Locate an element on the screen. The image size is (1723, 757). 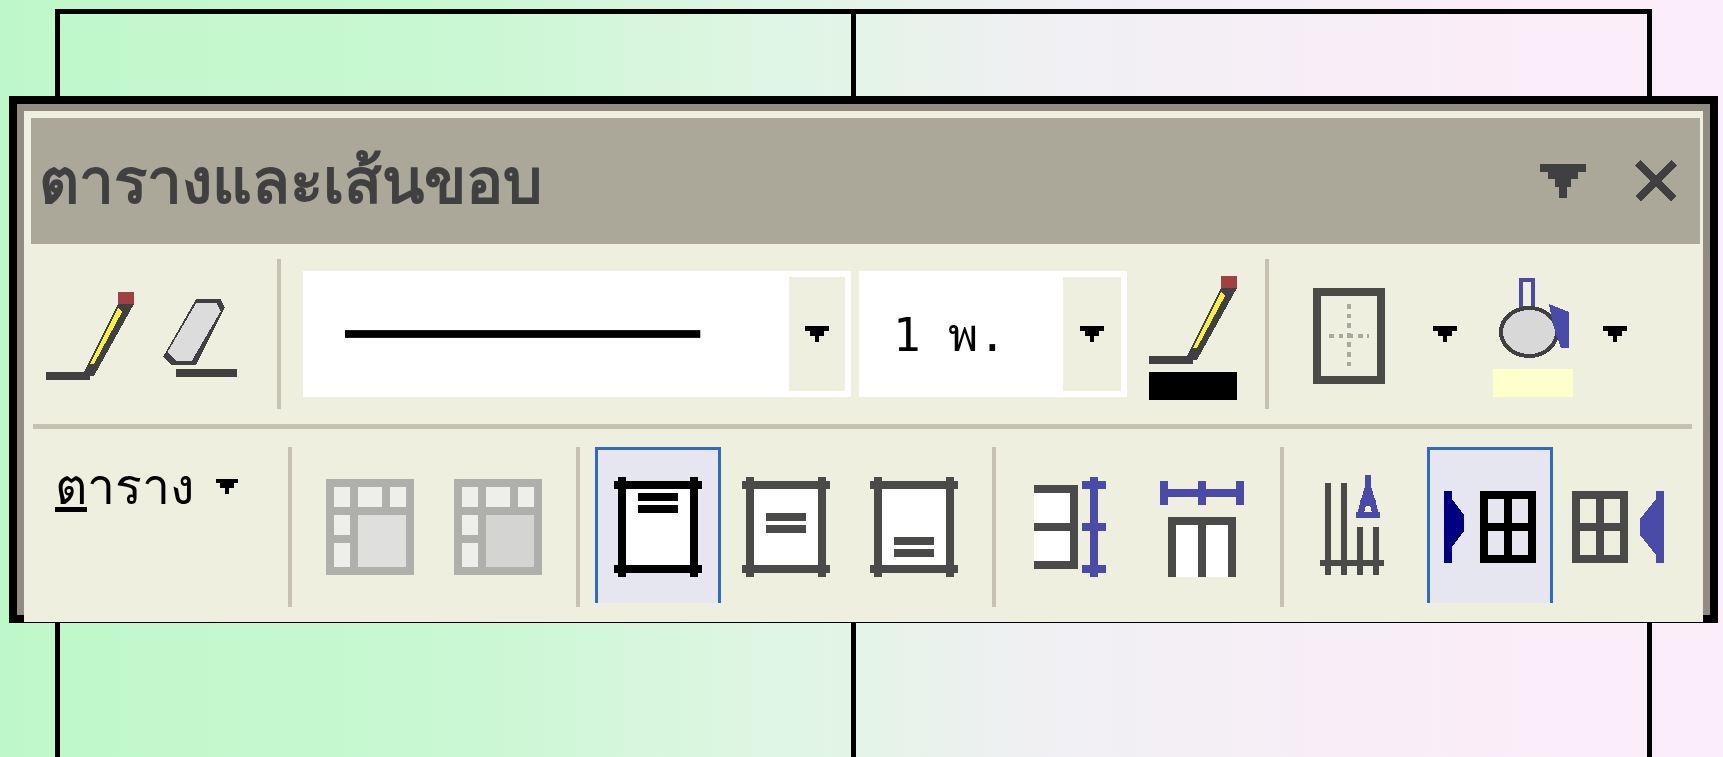
align-top-button is located at coordinates (658, 525).